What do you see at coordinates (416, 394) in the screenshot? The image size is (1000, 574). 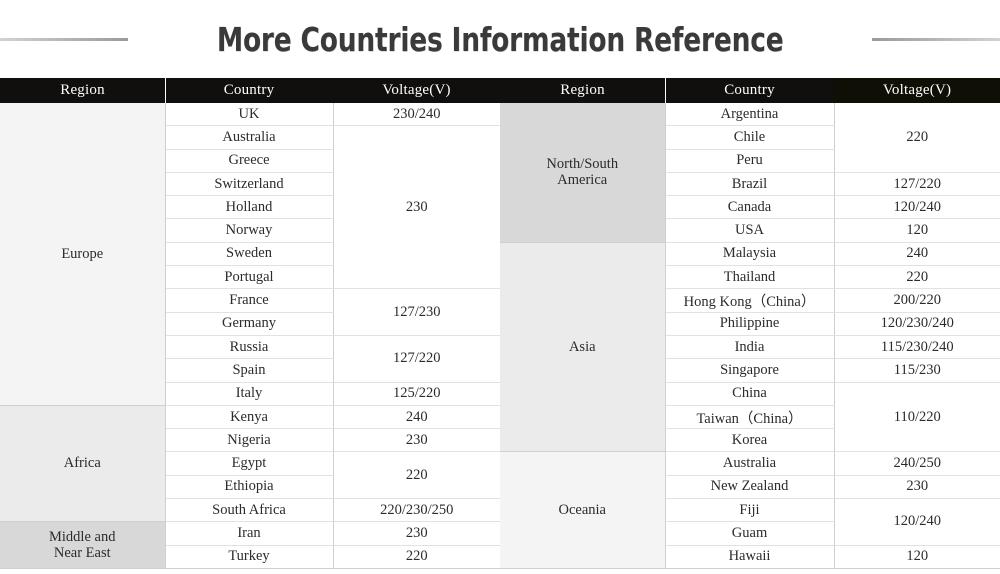 I see `voltage-cell: 125/220` at bounding box center [416, 394].